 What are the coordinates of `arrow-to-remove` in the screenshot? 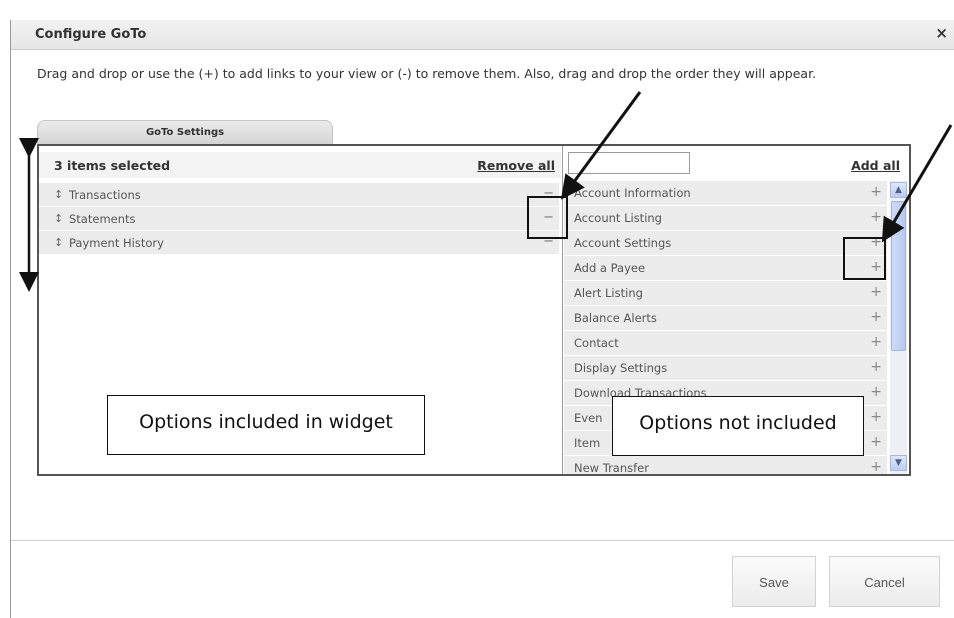 It's located at (601, 145).